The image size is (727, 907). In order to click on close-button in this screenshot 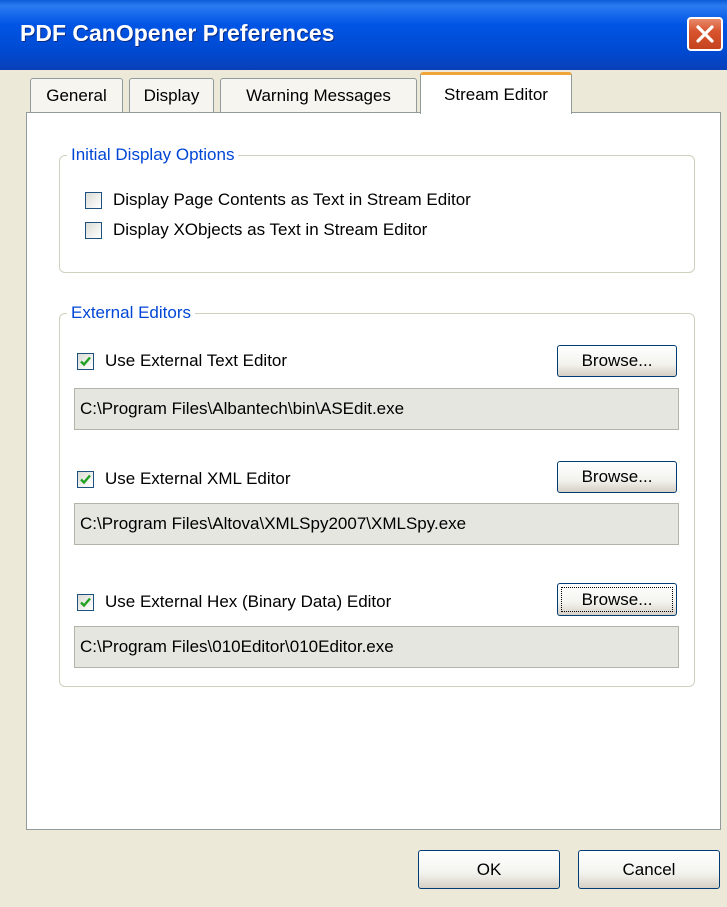, I will do `click(705, 34)`.